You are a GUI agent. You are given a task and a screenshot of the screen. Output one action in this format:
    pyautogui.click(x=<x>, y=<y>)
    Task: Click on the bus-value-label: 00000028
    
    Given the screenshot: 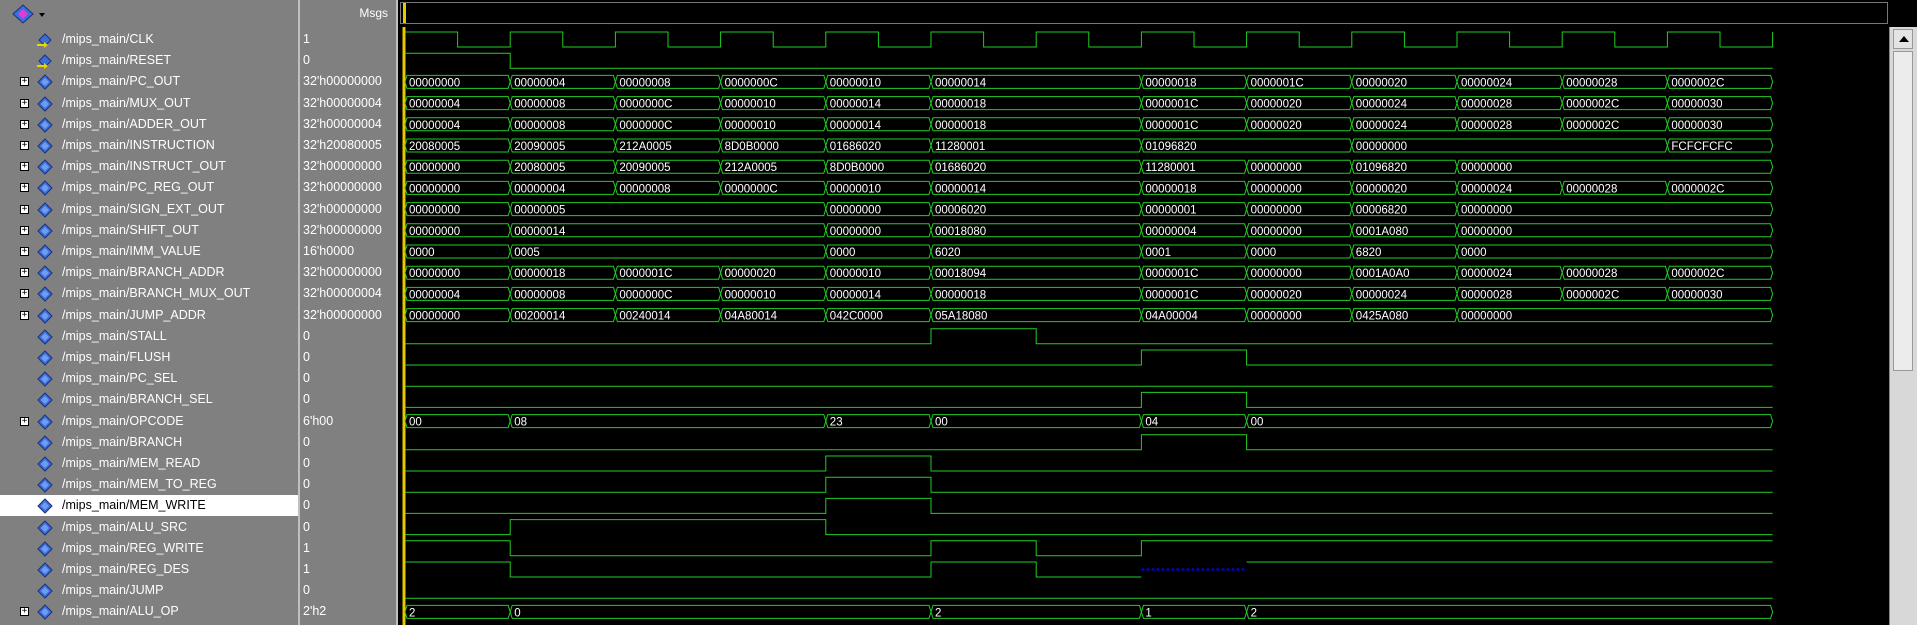 What is the action you would take?
    pyautogui.click(x=1591, y=83)
    